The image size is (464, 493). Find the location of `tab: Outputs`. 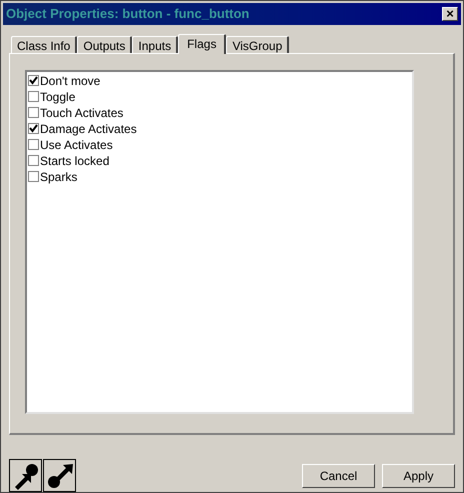

tab: Outputs is located at coordinates (104, 44).